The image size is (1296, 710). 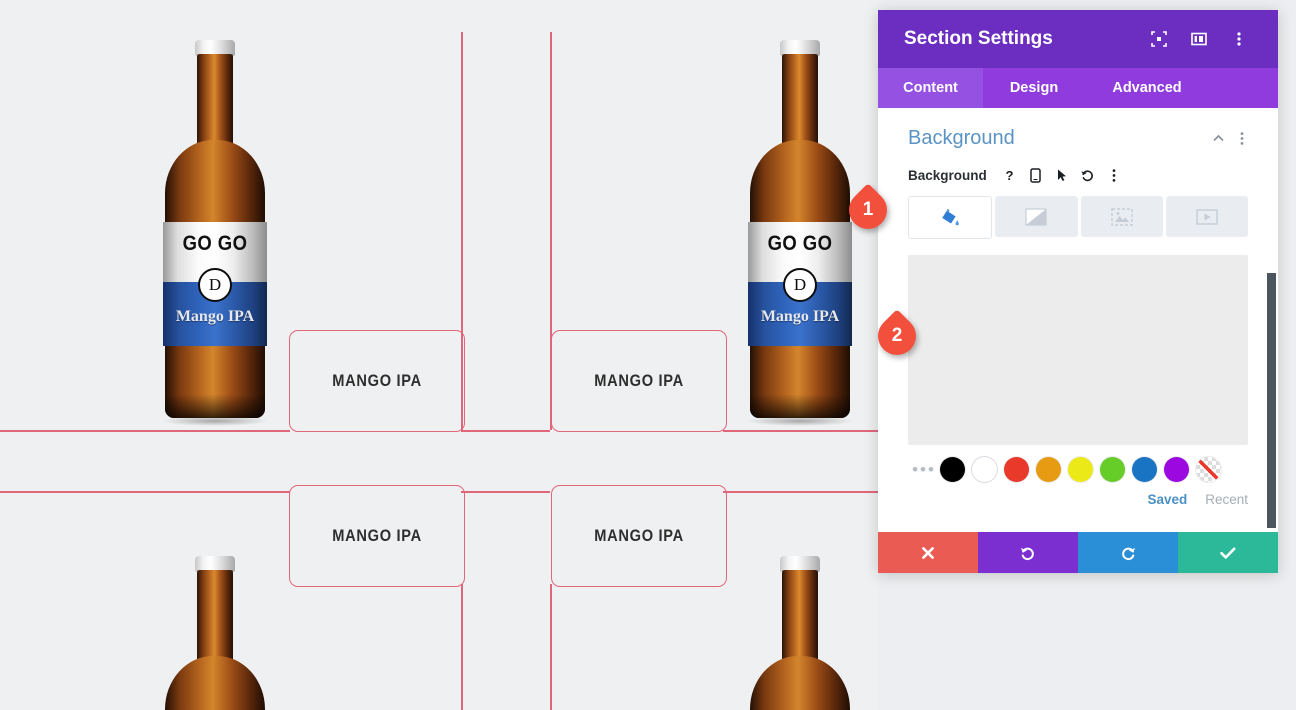 I want to click on undo-button, so click(x=1028, y=552).